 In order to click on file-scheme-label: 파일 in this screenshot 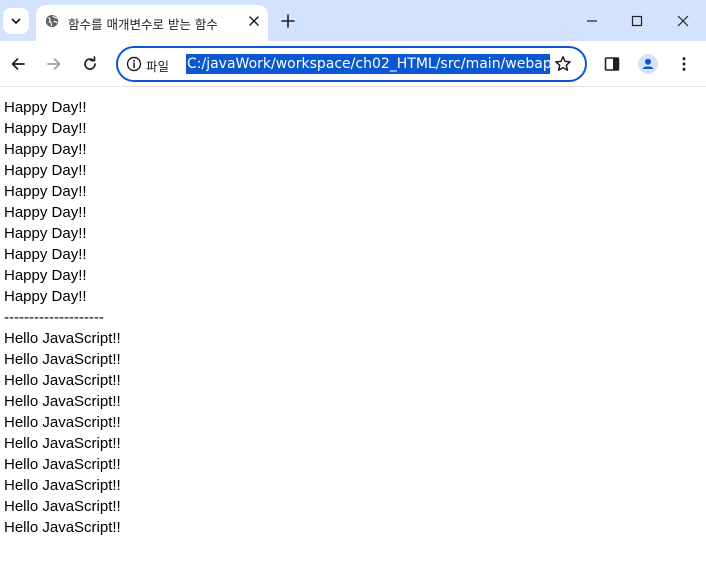, I will do `click(157, 65)`.